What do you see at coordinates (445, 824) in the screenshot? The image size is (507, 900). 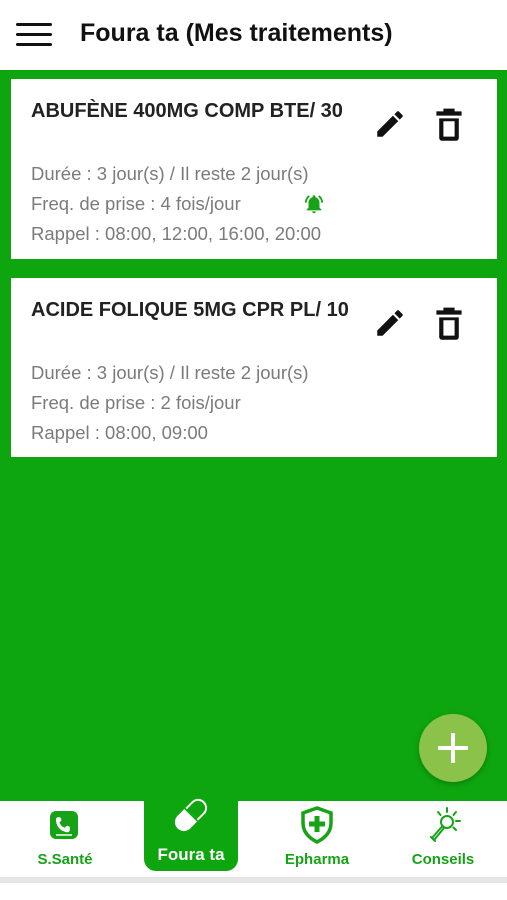 I see `lightbulb-icon` at bounding box center [445, 824].